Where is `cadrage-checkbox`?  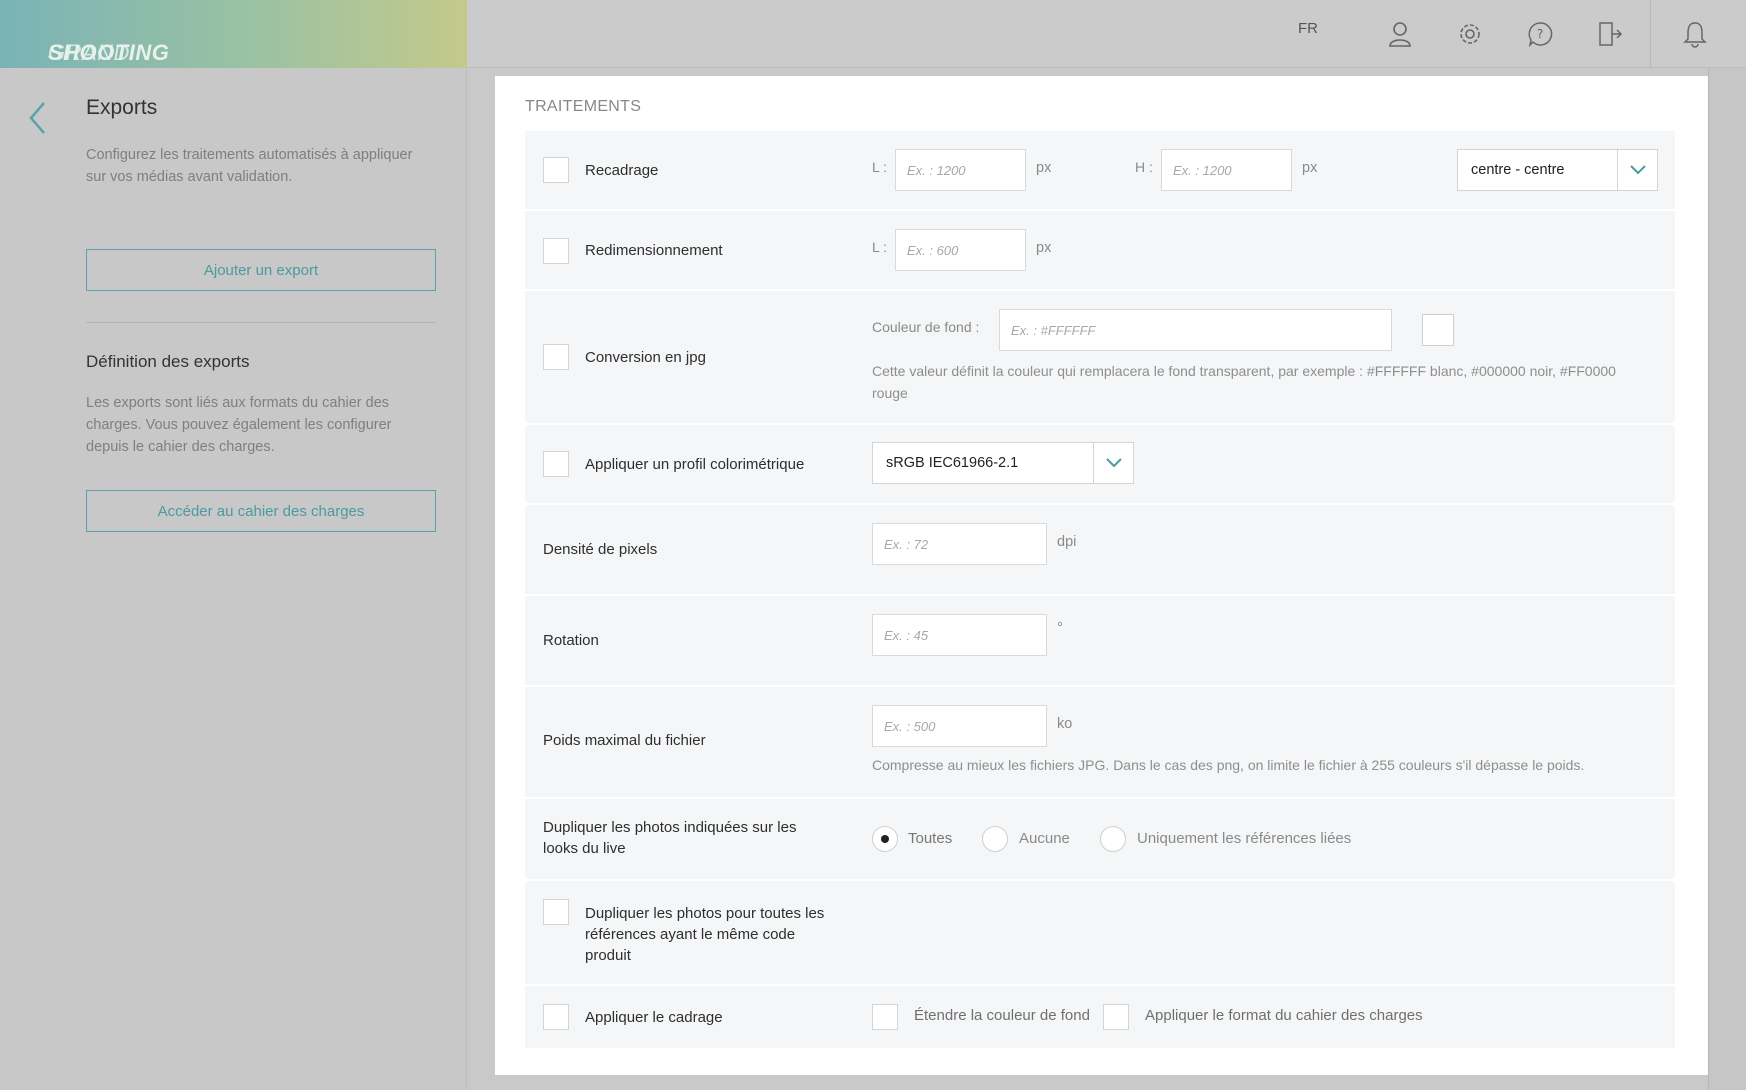 cadrage-checkbox is located at coordinates (556, 1017).